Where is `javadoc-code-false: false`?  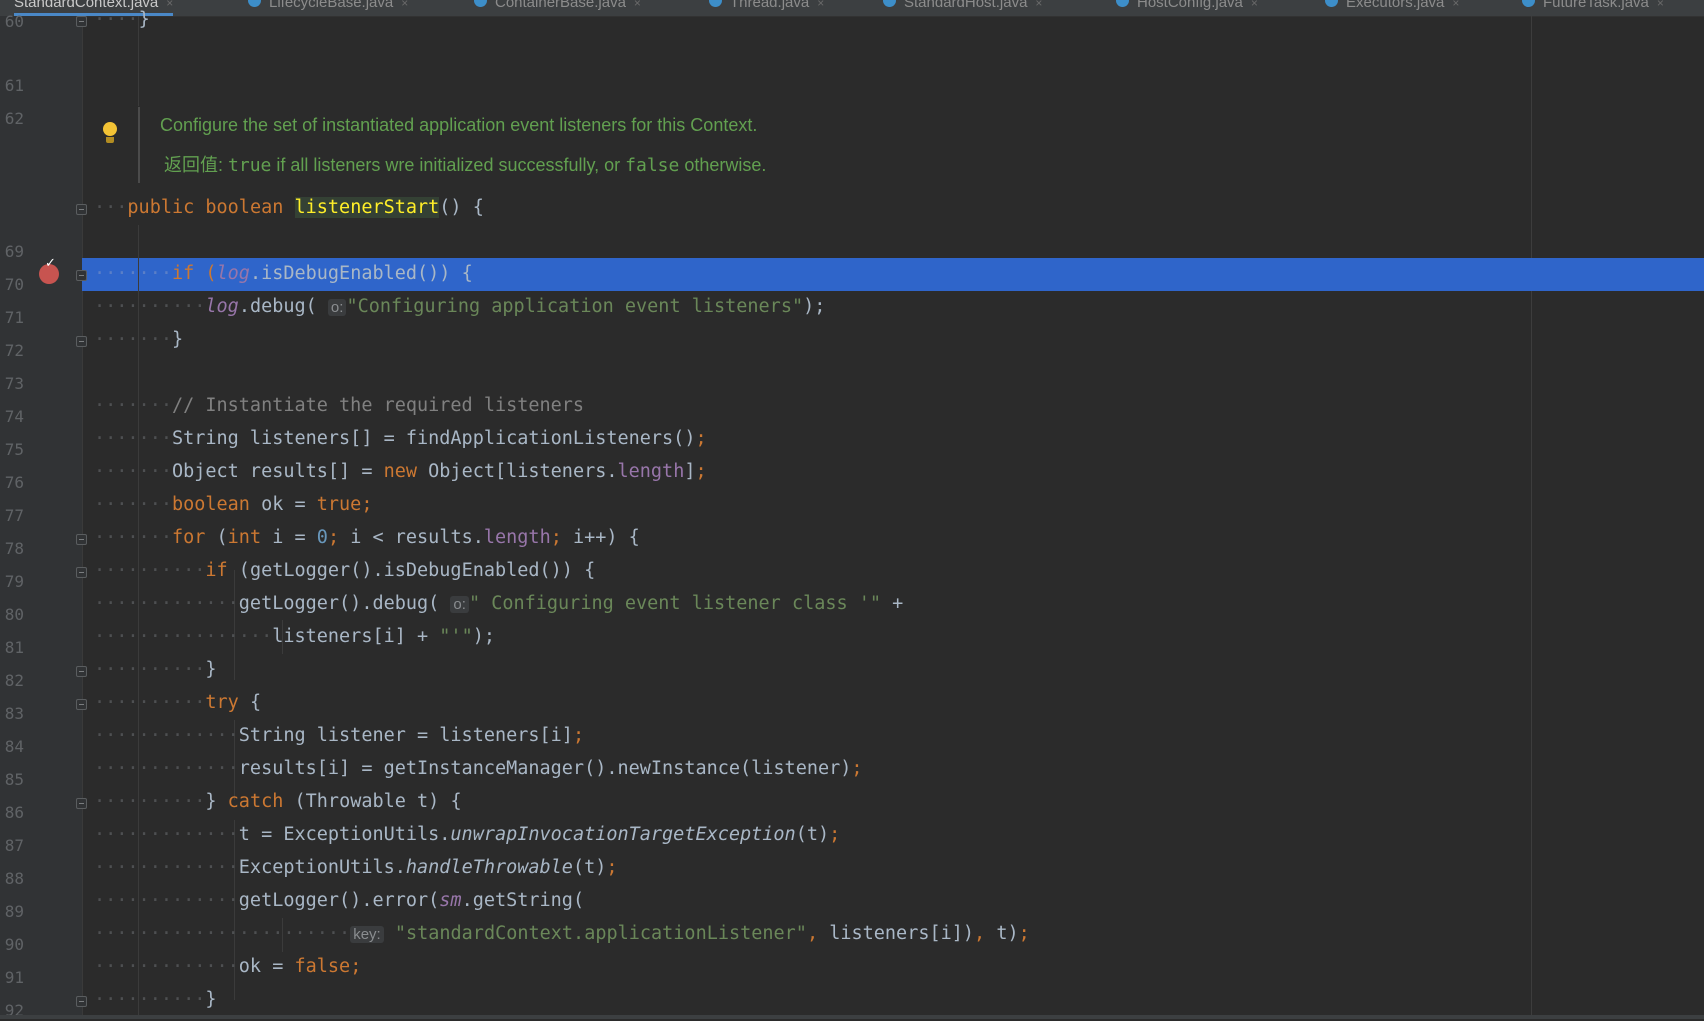 javadoc-code-false: false is located at coordinates (652, 165).